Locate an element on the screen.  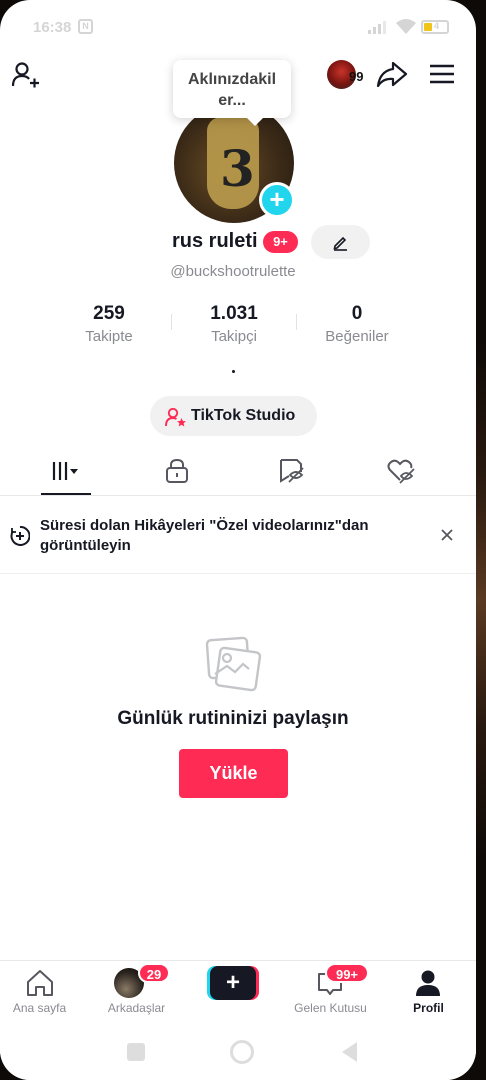
nav-friends: 29 Arkadaşlar is located at coordinates (136, 991).